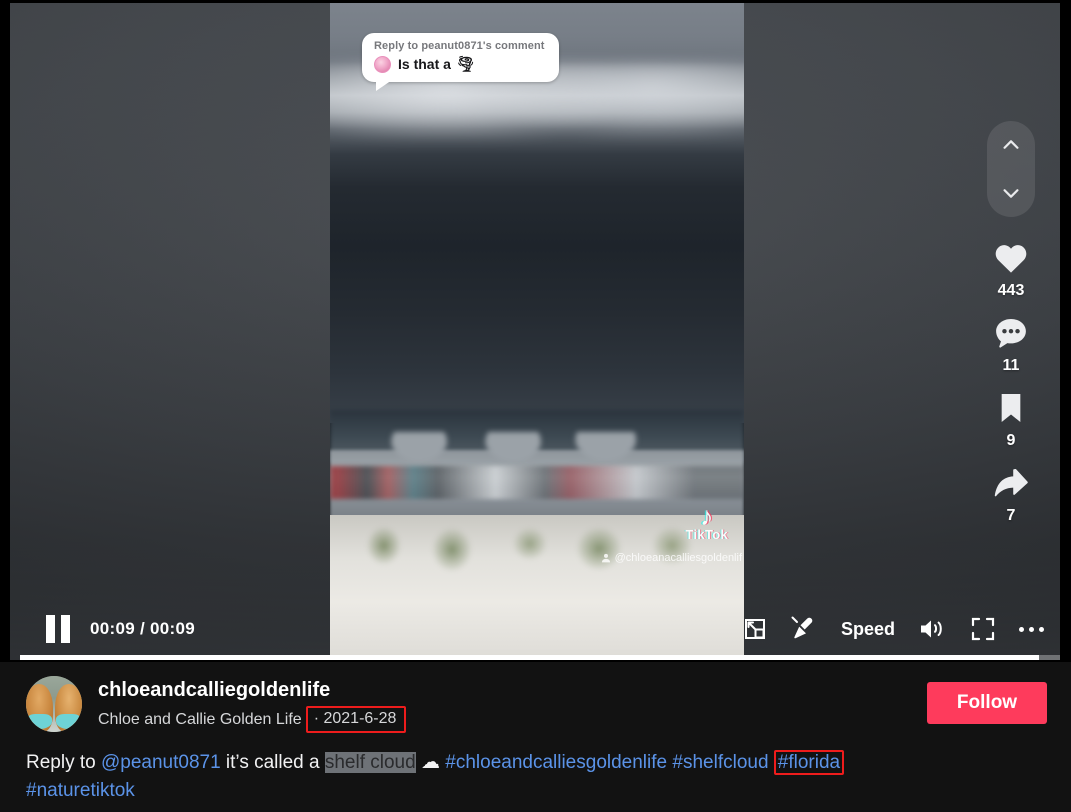  I want to click on author-display-name: Chloe and Callie Golden Life, so click(200, 719).